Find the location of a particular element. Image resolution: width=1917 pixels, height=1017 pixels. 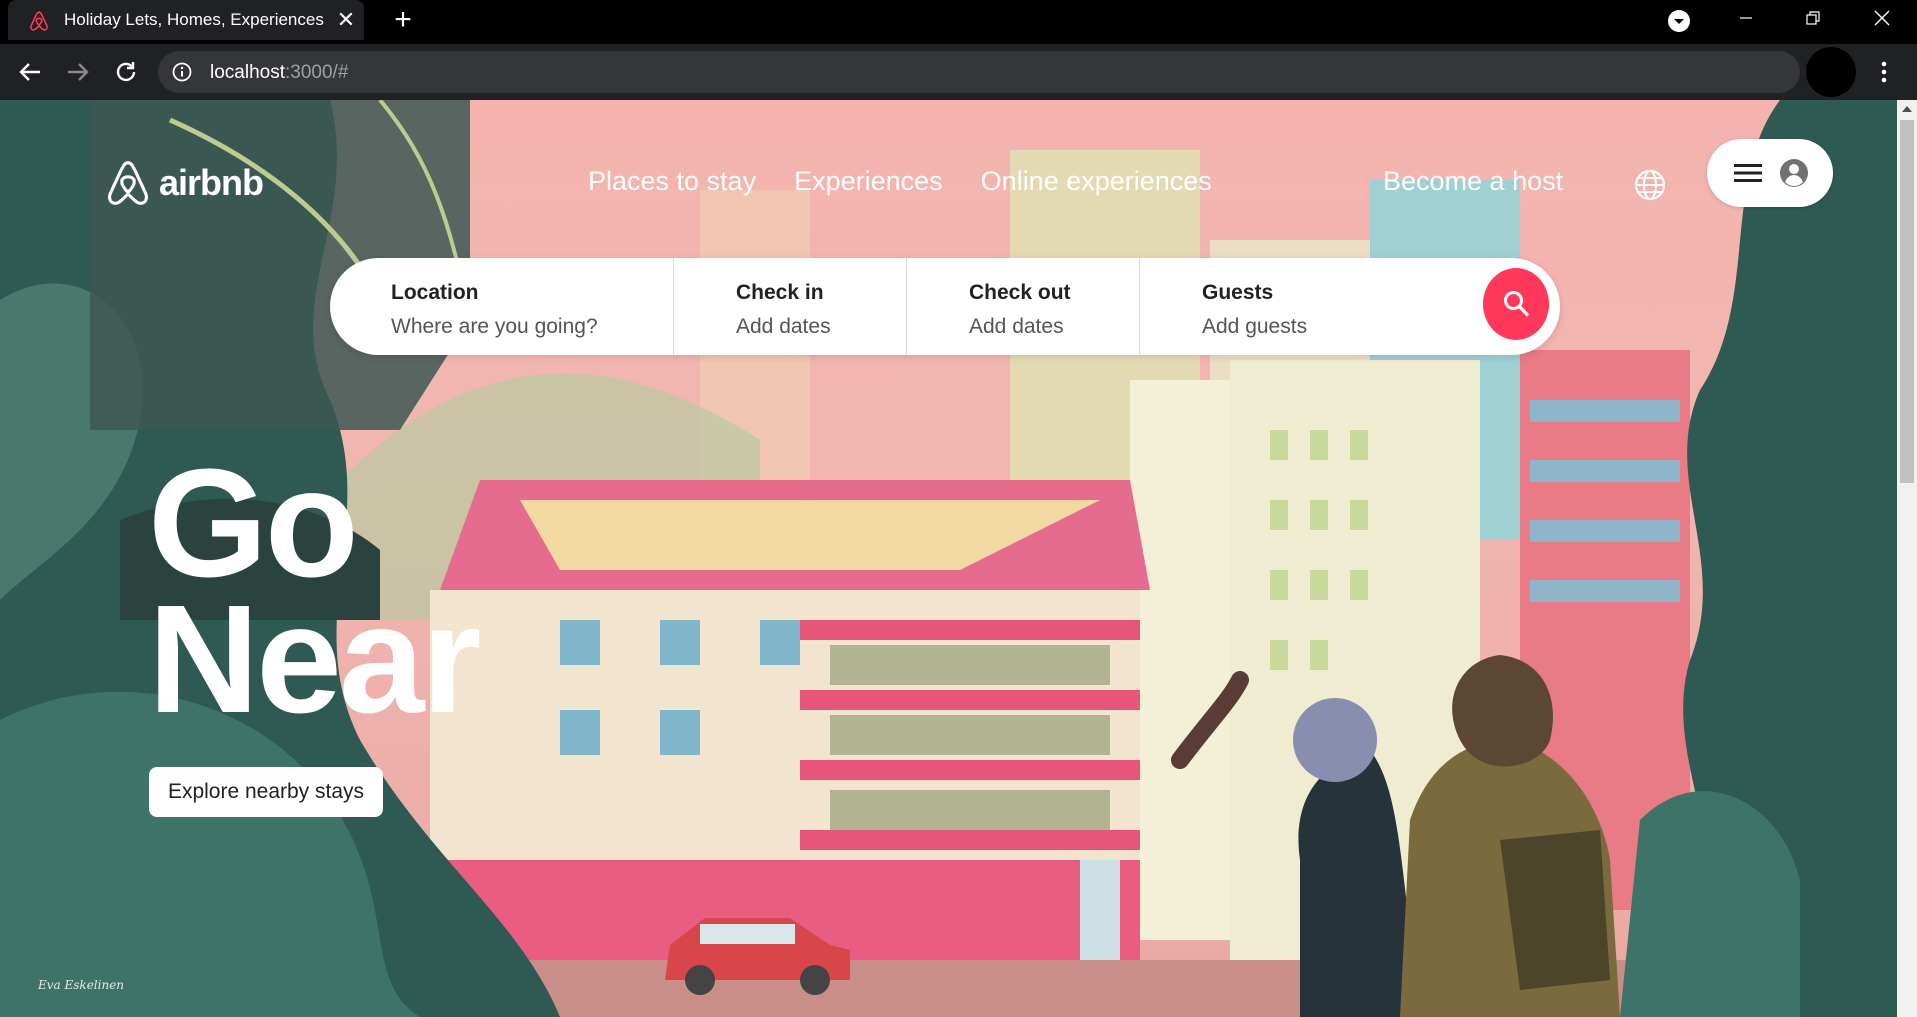

back-arrow-icon is located at coordinates (30, 72).